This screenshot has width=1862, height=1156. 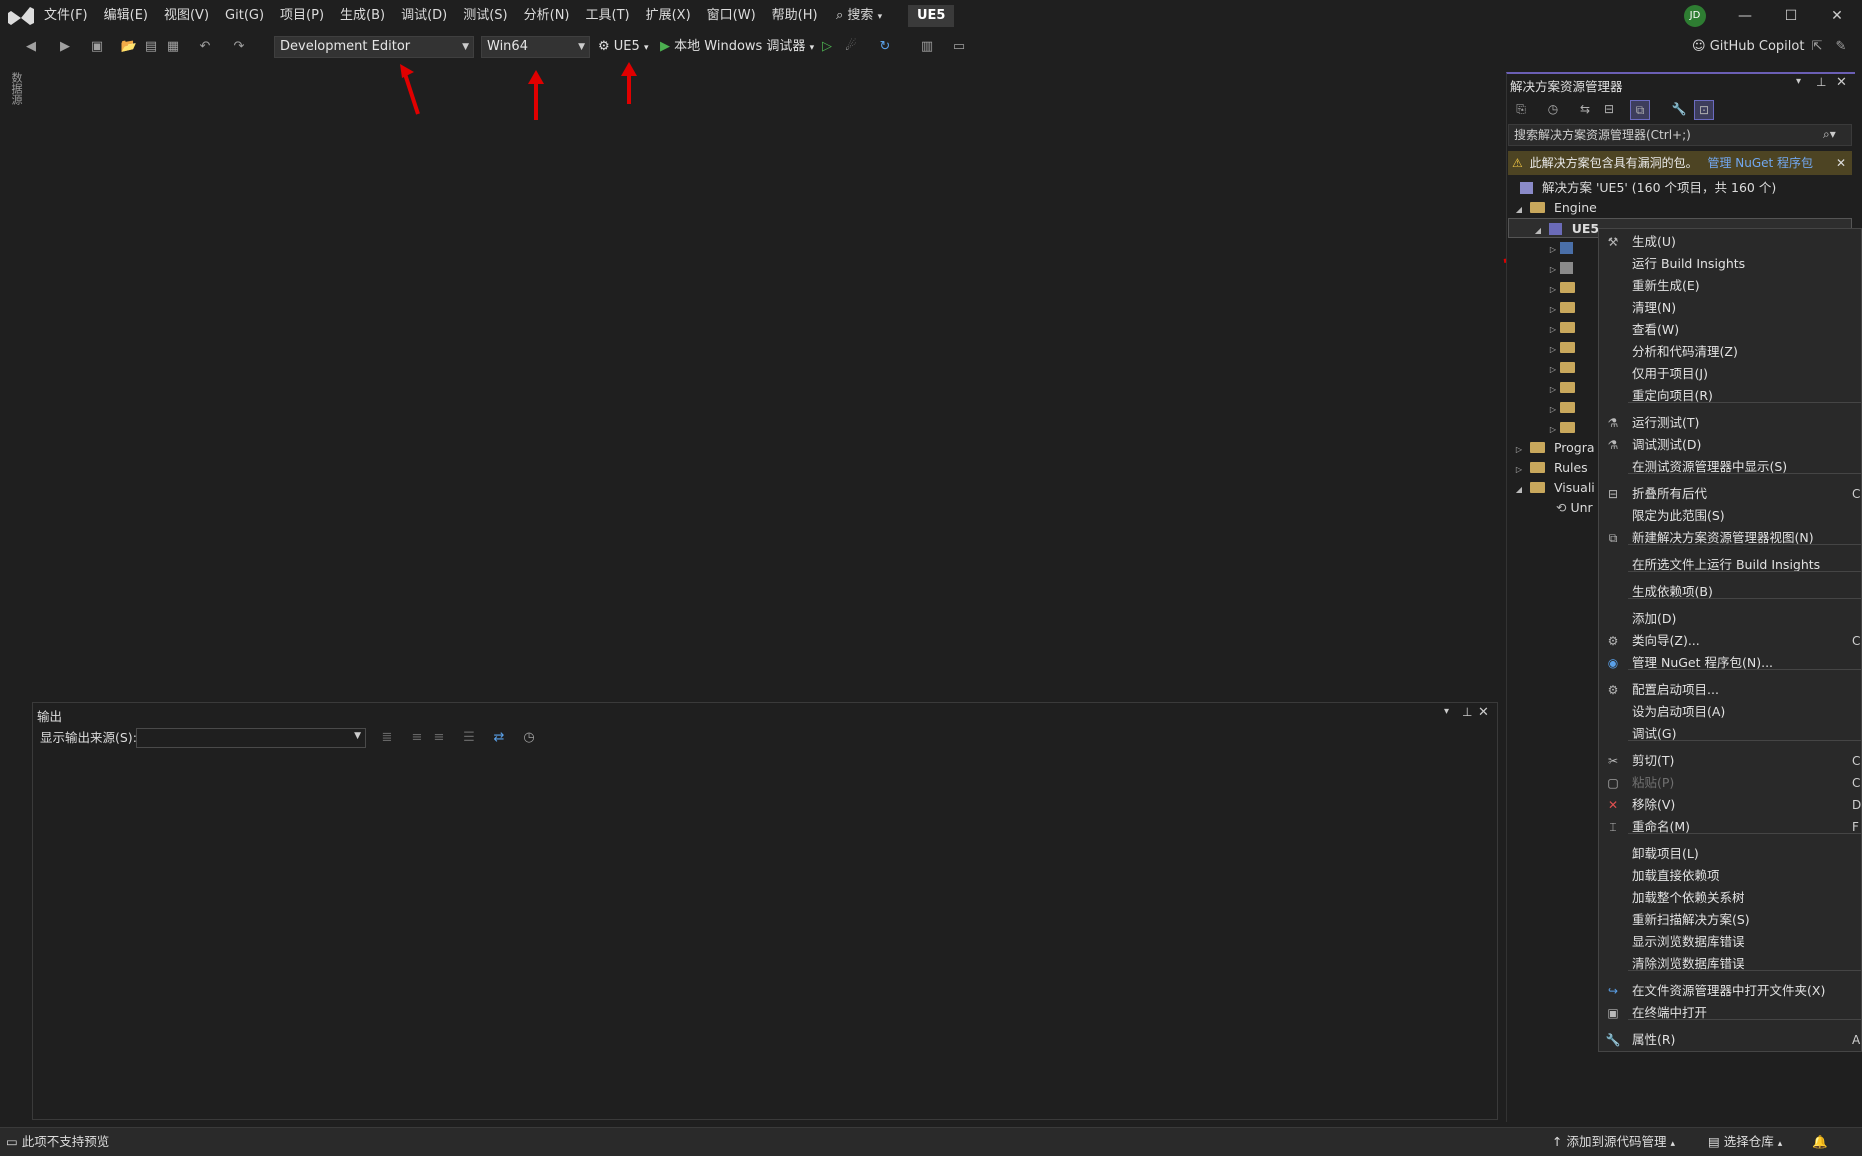 What do you see at coordinates (1745, 16) in the screenshot?
I see `minimize-icon: —` at bounding box center [1745, 16].